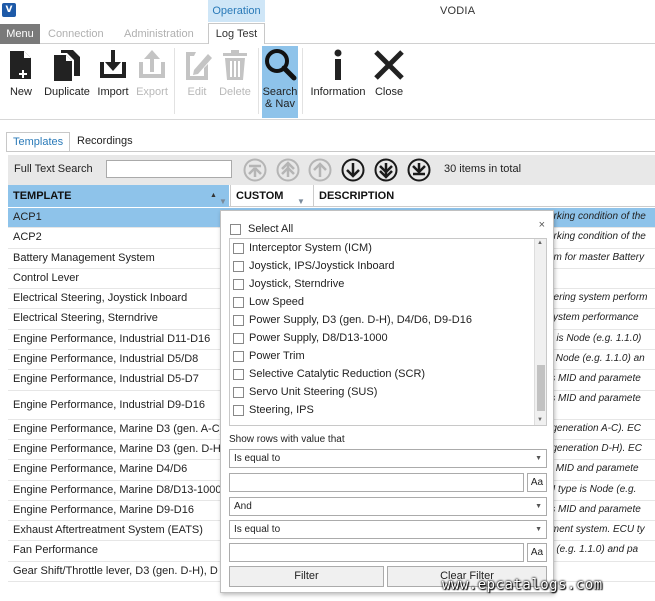 This screenshot has height=601, width=655. What do you see at coordinates (152, 81) in the screenshot?
I see `export-button: Export` at bounding box center [152, 81].